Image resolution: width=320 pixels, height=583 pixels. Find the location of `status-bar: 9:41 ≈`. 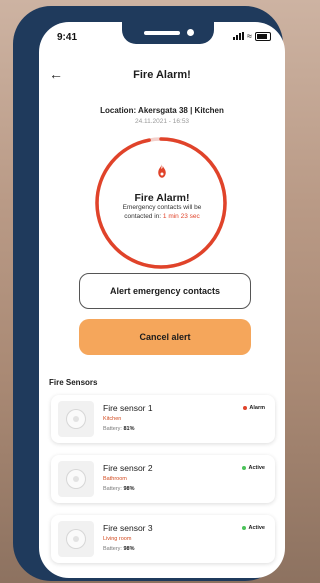

status-bar: 9:41 ≈ is located at coordinates (162, 35).